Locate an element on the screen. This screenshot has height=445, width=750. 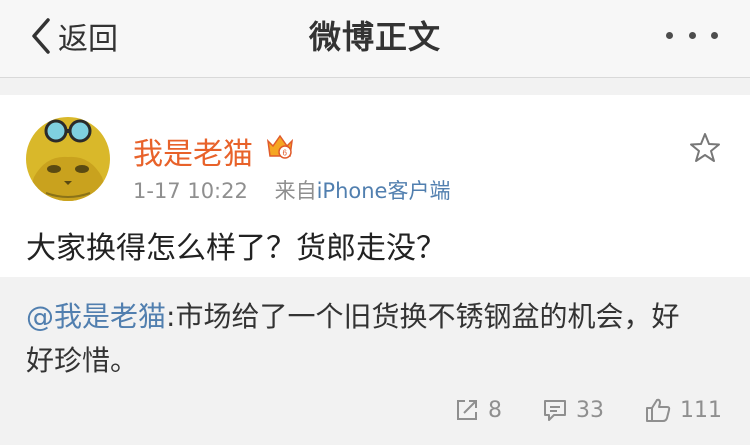
comment-button: 33 is located at coordinates (573, 410).